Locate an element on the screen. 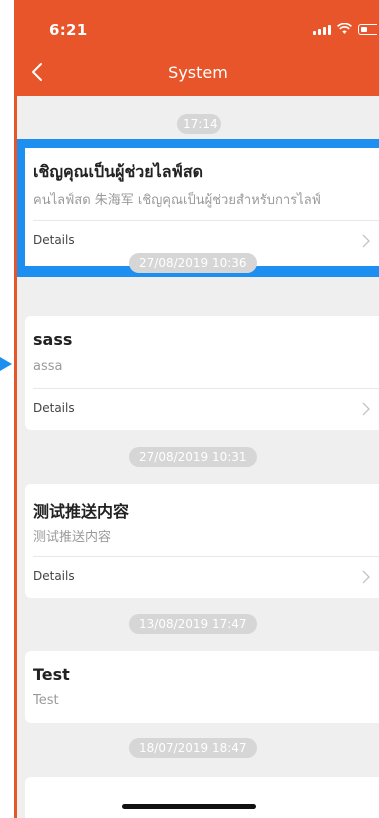 This screenshot has width=379, height=818. message-title: 测试推送内容 is located at coordinates (81, 511).